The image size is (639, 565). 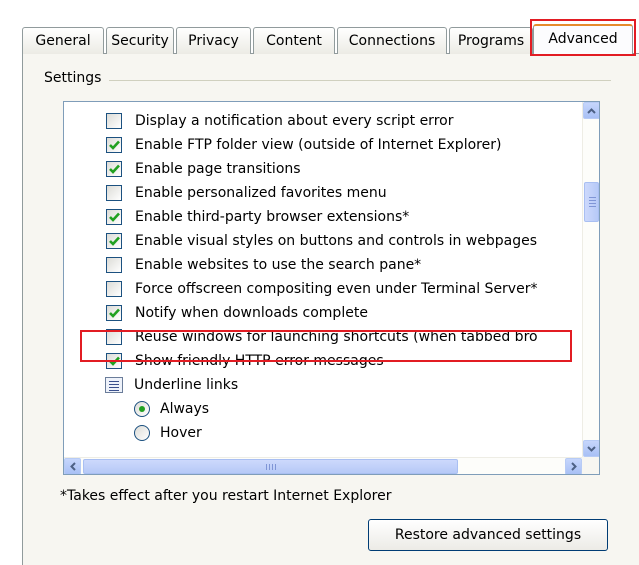 What do you see at coordinates (327, 80) in the screenshot?
I see `settings-group-divider` at bounding box center [327, 80].